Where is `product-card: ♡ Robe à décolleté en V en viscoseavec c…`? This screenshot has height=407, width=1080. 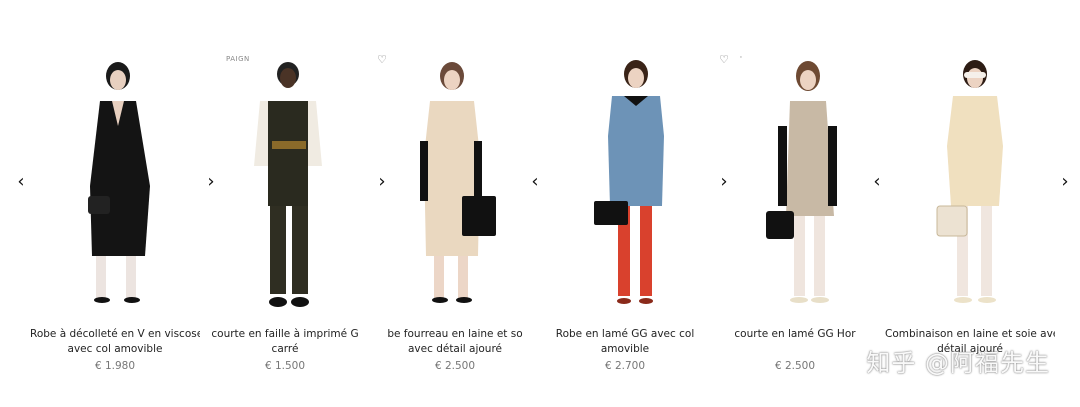 product-card: ♡ Robe à décolleté en V en viscoseavec c… is located at coordinates (115, 212).